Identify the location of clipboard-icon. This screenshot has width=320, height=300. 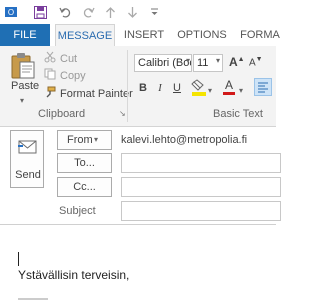
(23, 67).